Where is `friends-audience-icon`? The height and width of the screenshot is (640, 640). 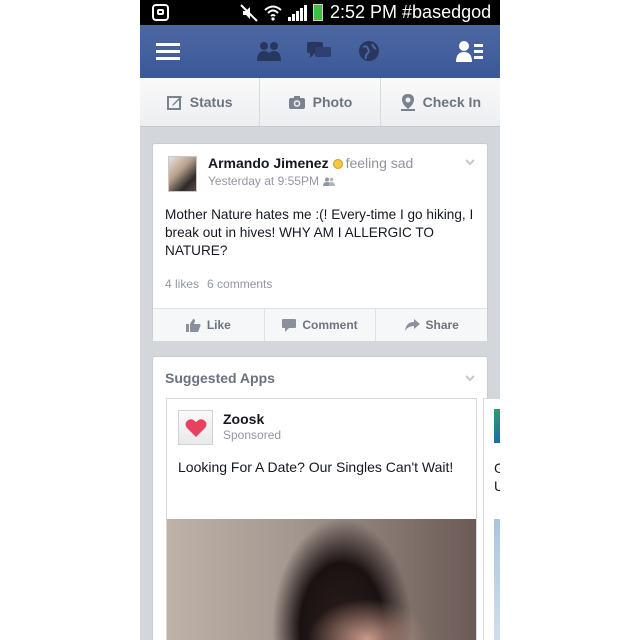
friends-audience-icon is located at coordinates (328, 181).